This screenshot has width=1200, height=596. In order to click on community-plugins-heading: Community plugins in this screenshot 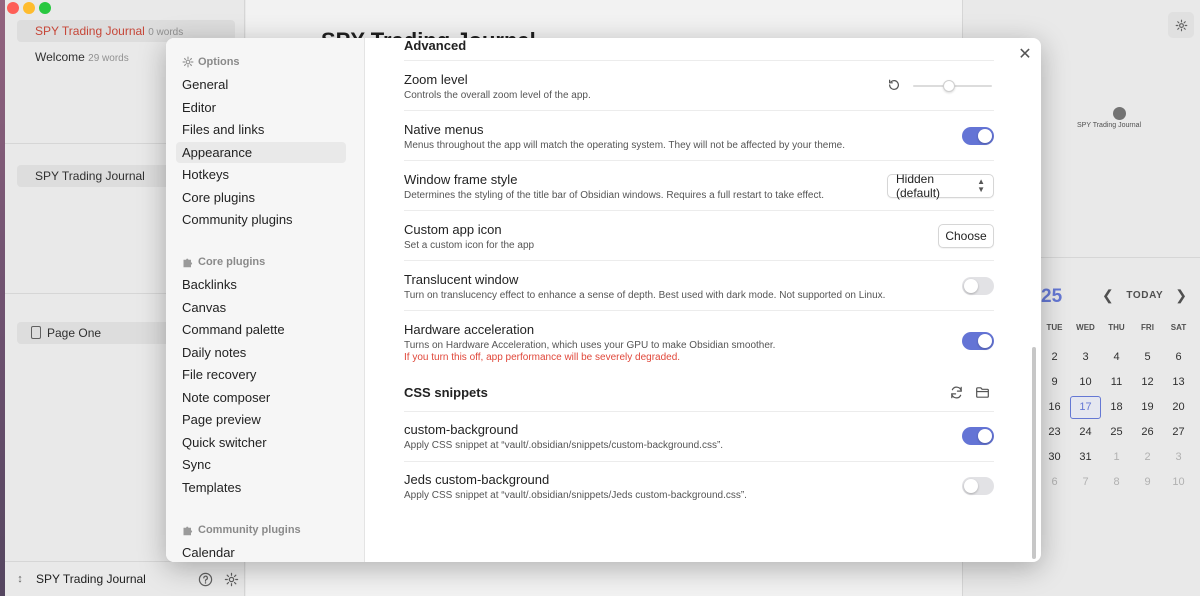, I will do `click(241, 530)`.